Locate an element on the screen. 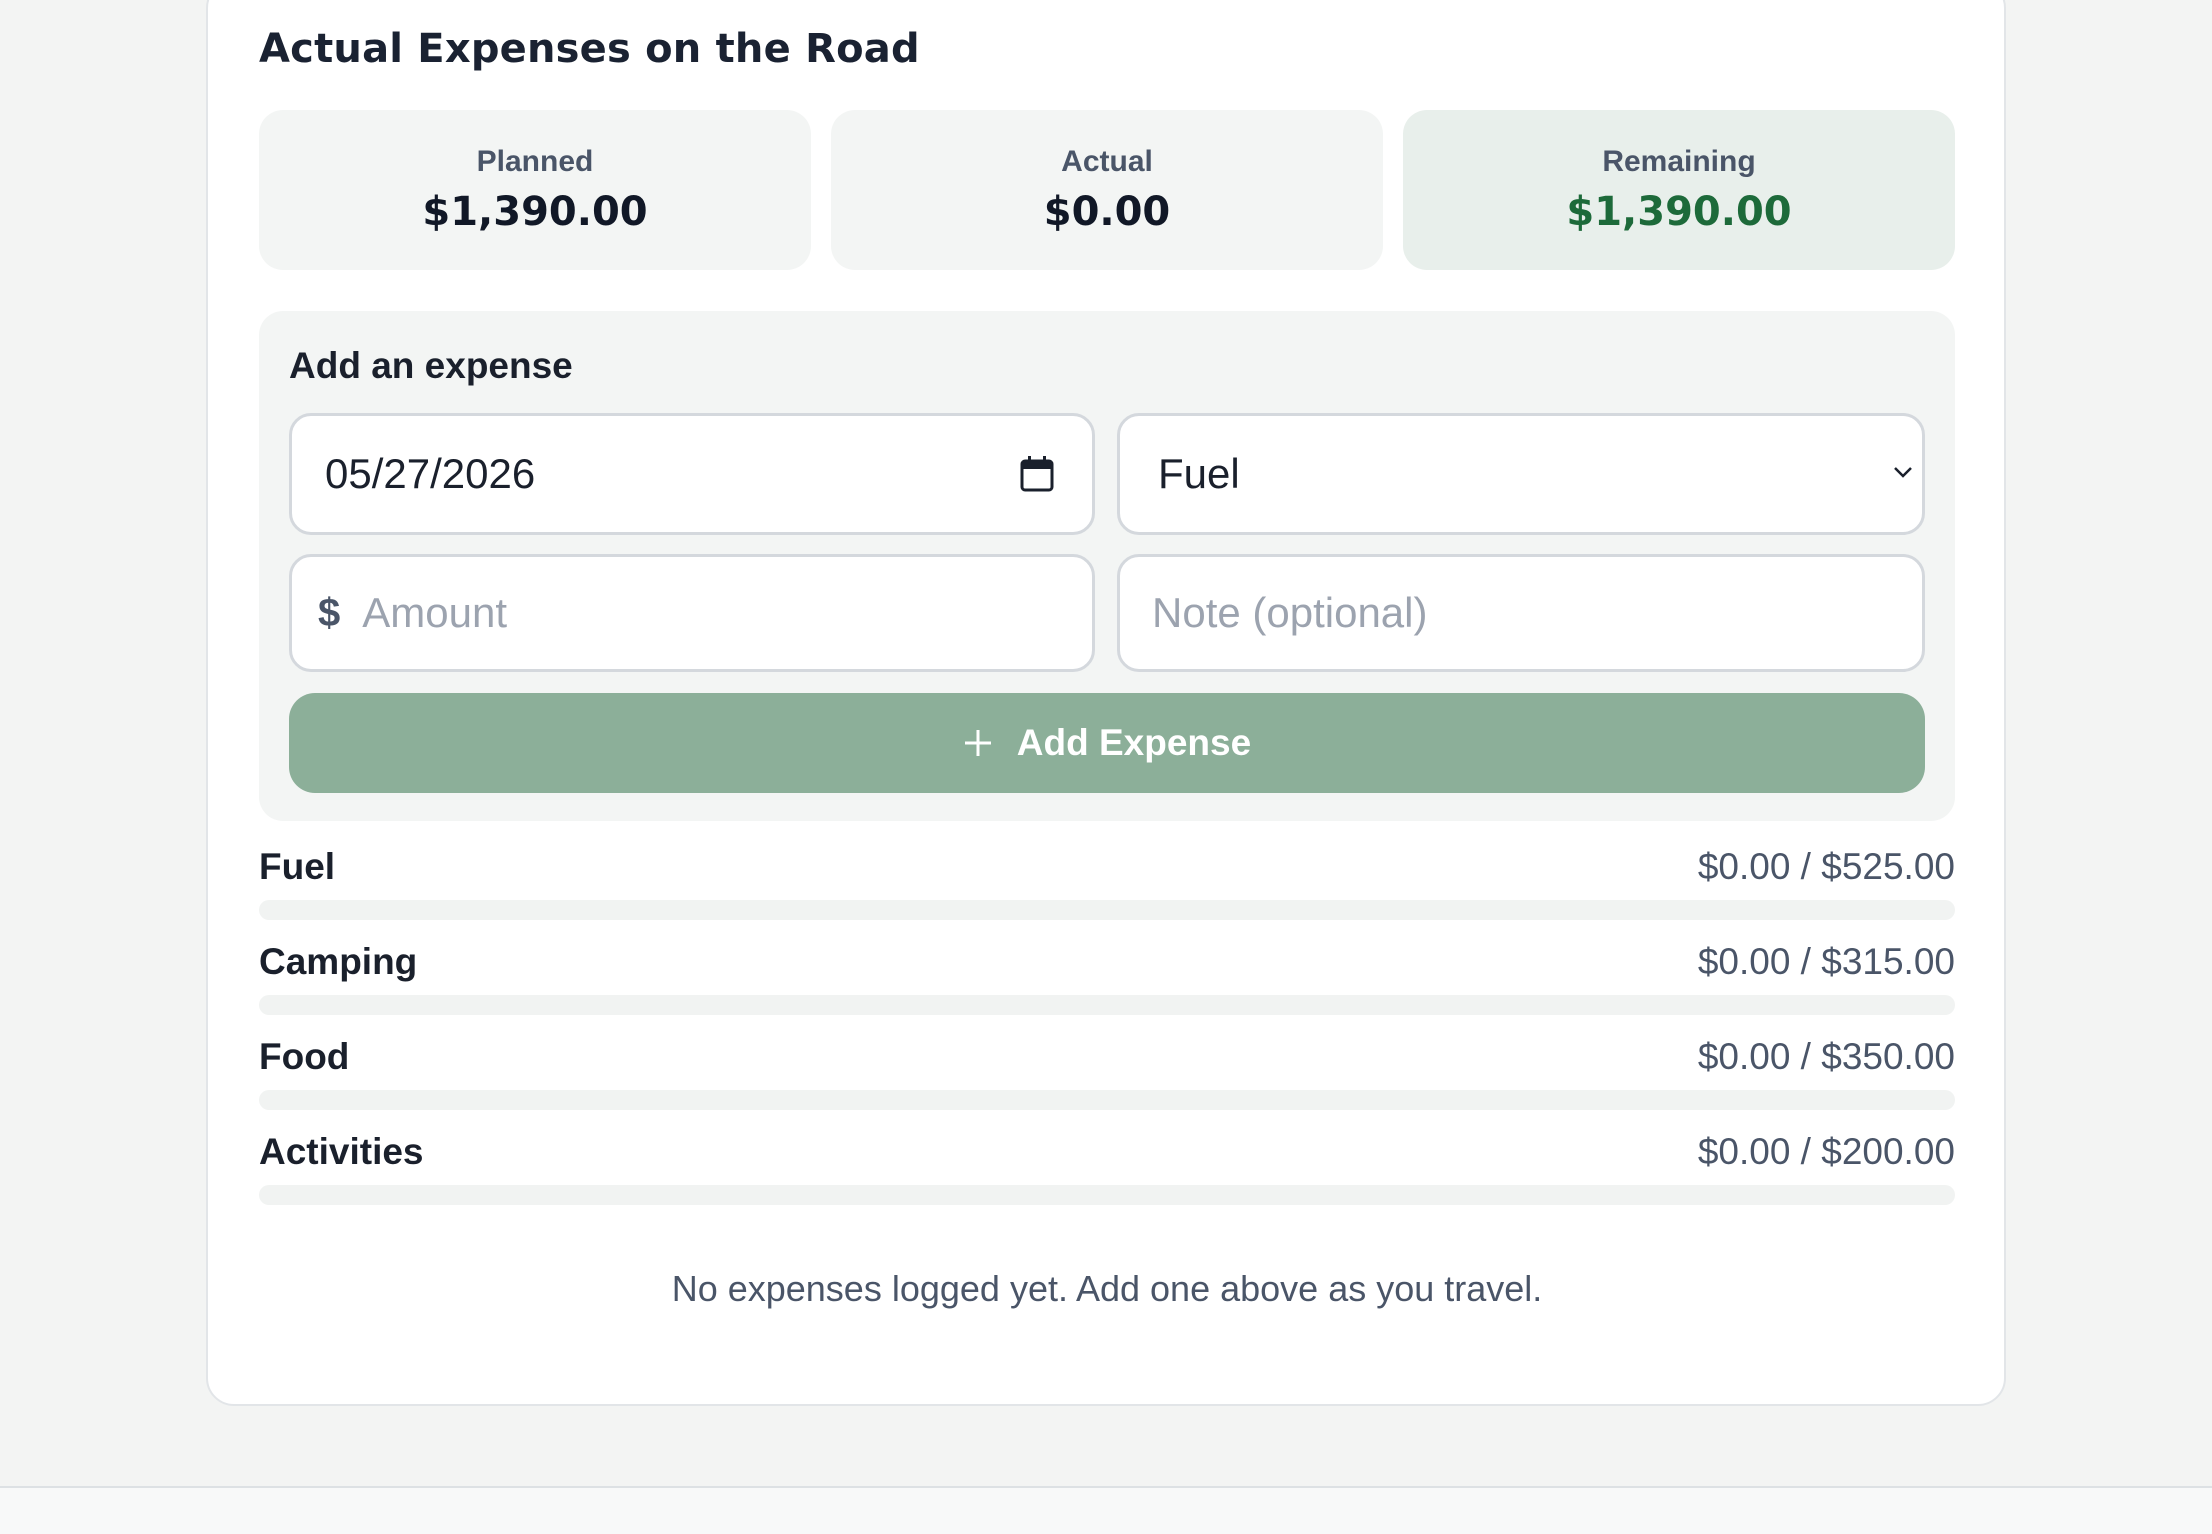  chevron-down-icon is located at coordinates (1903, 472).